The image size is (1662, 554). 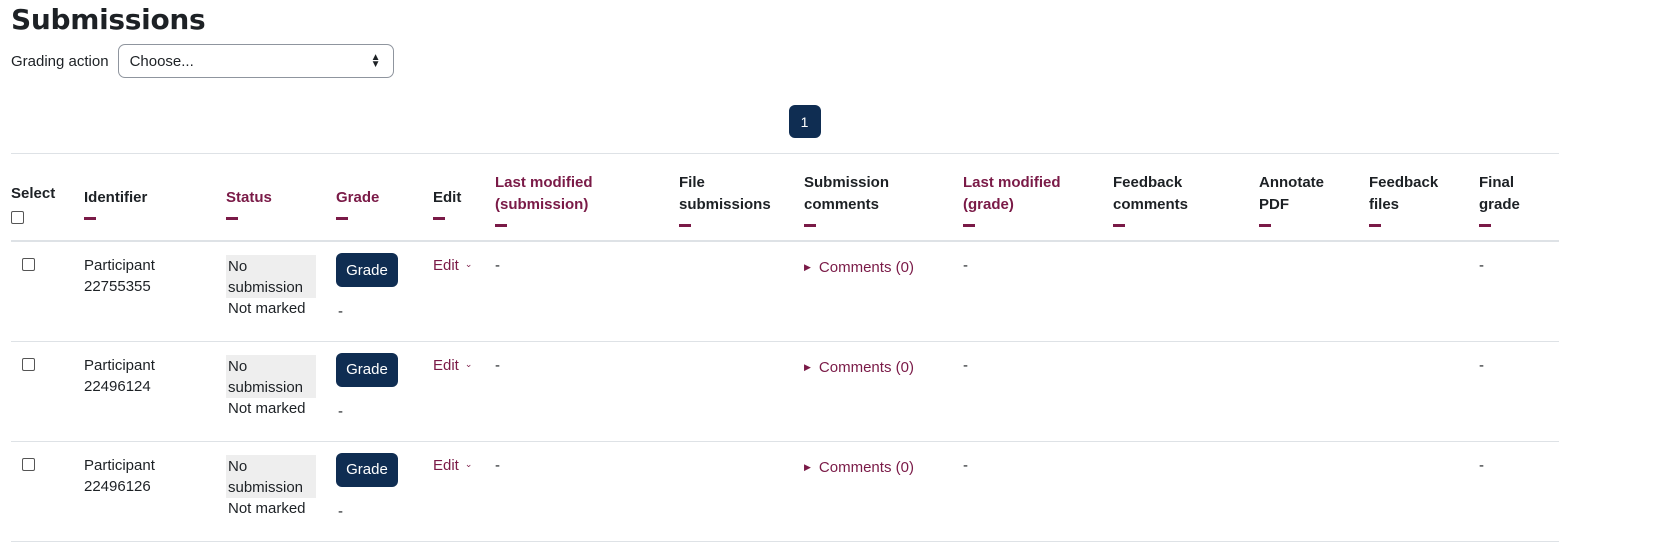 I want to click on column-label: Select, so click(x=33, y=193).